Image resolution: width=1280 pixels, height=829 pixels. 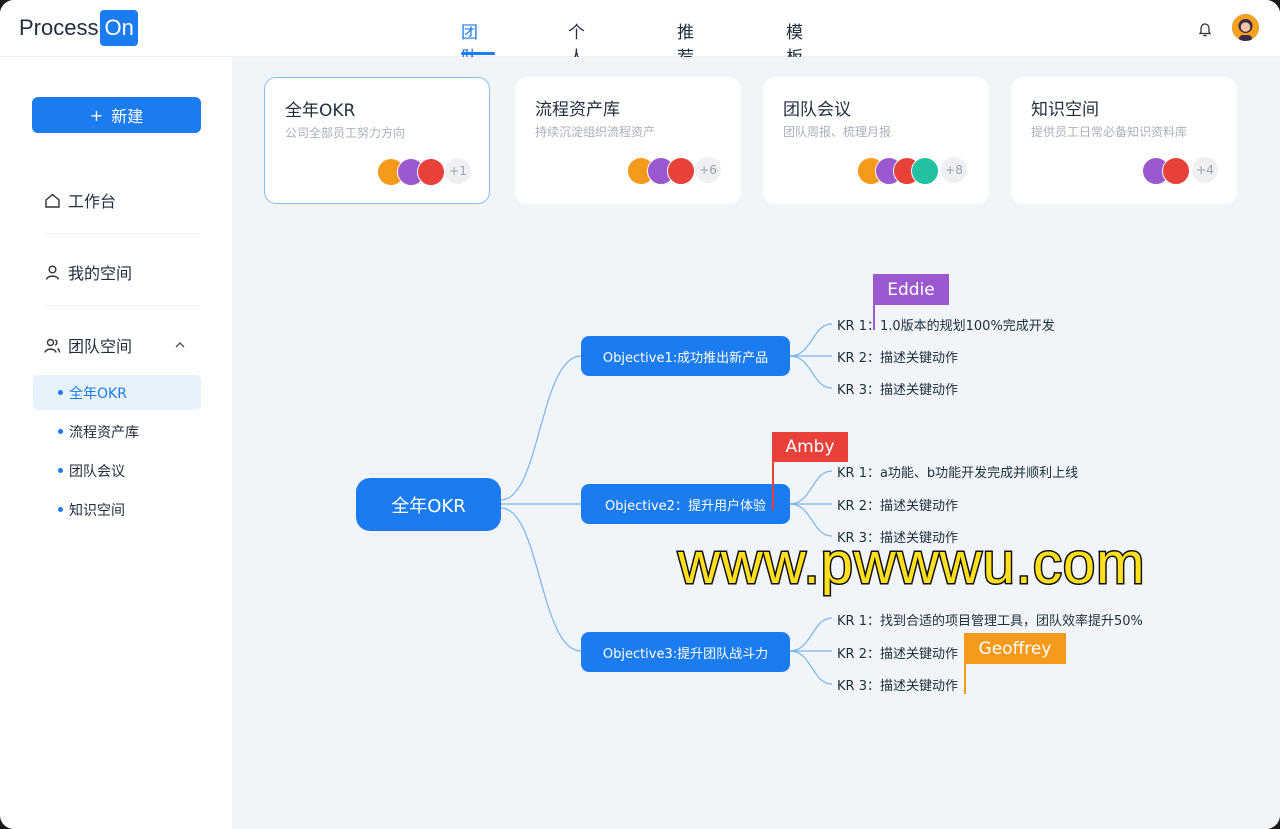 What do you see at coordinates (685, 504) in the screenshot?
I see `objective-node-2: Objective2：提升用户体验` at bounding box center [685, 504].